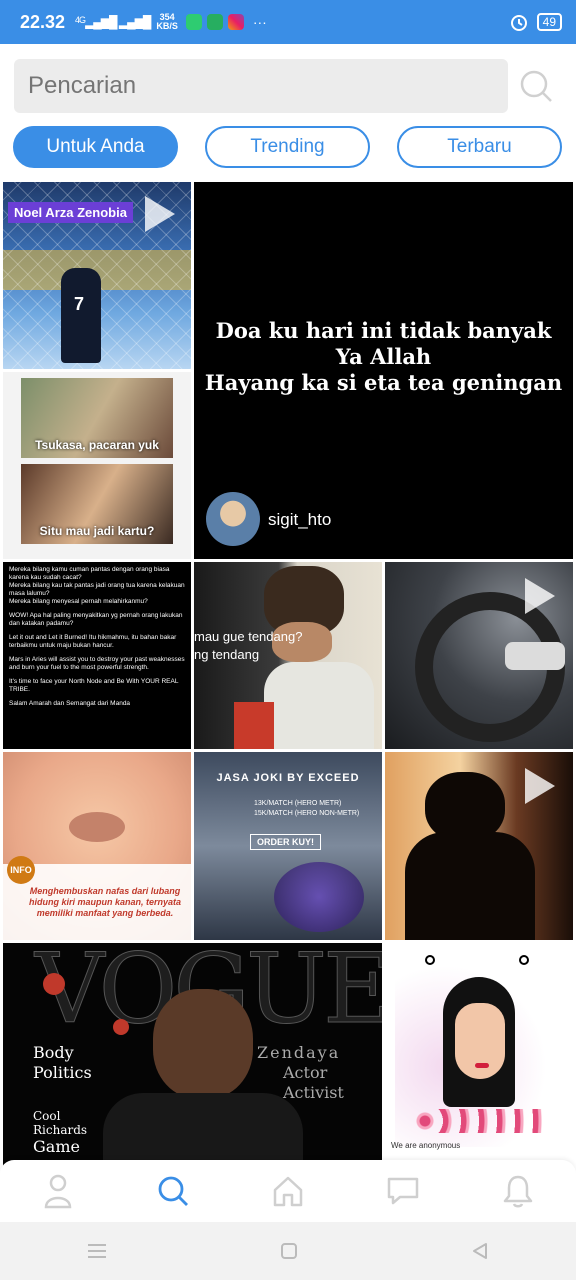  I want to click on avatar, so click(233, 519).